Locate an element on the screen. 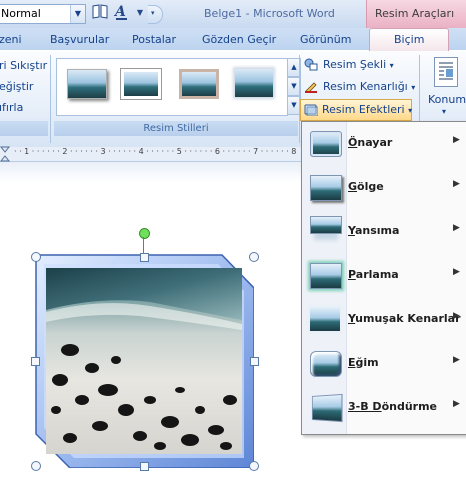  menu-item-accel: G is located at coordinates (353, 186).